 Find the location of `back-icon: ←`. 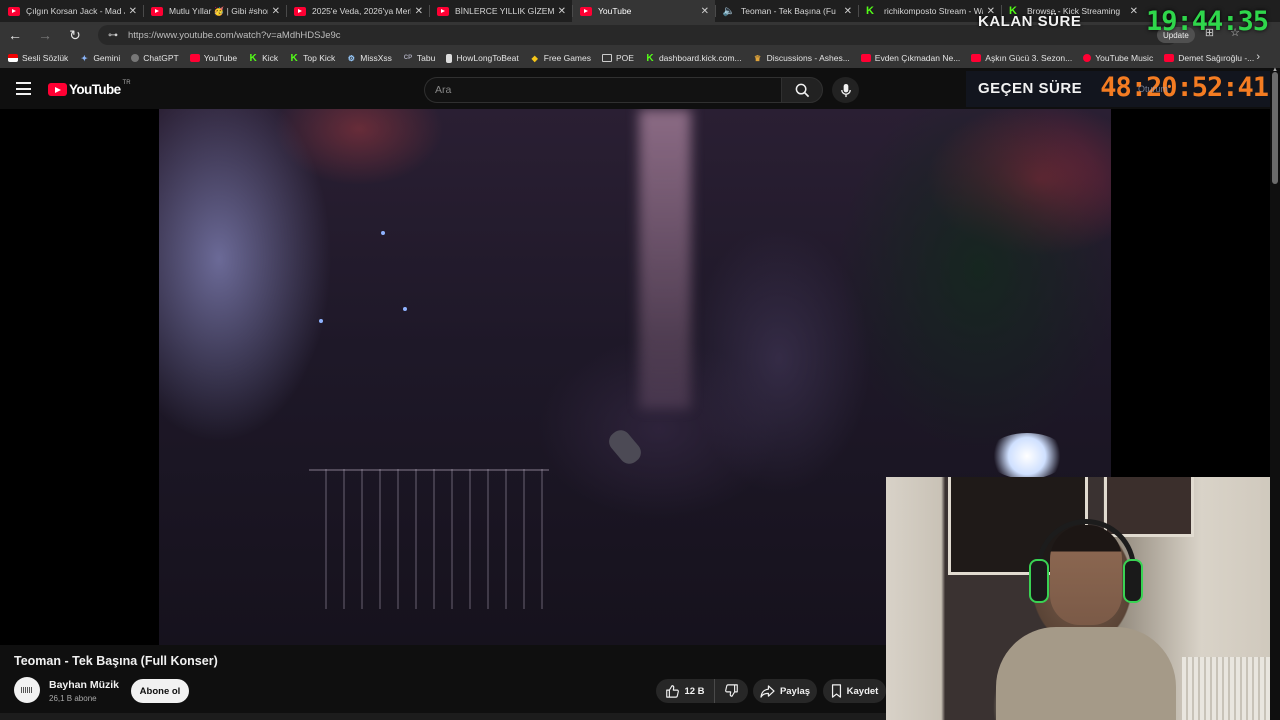

back-icon: ← is located at coordinates (15, 35).